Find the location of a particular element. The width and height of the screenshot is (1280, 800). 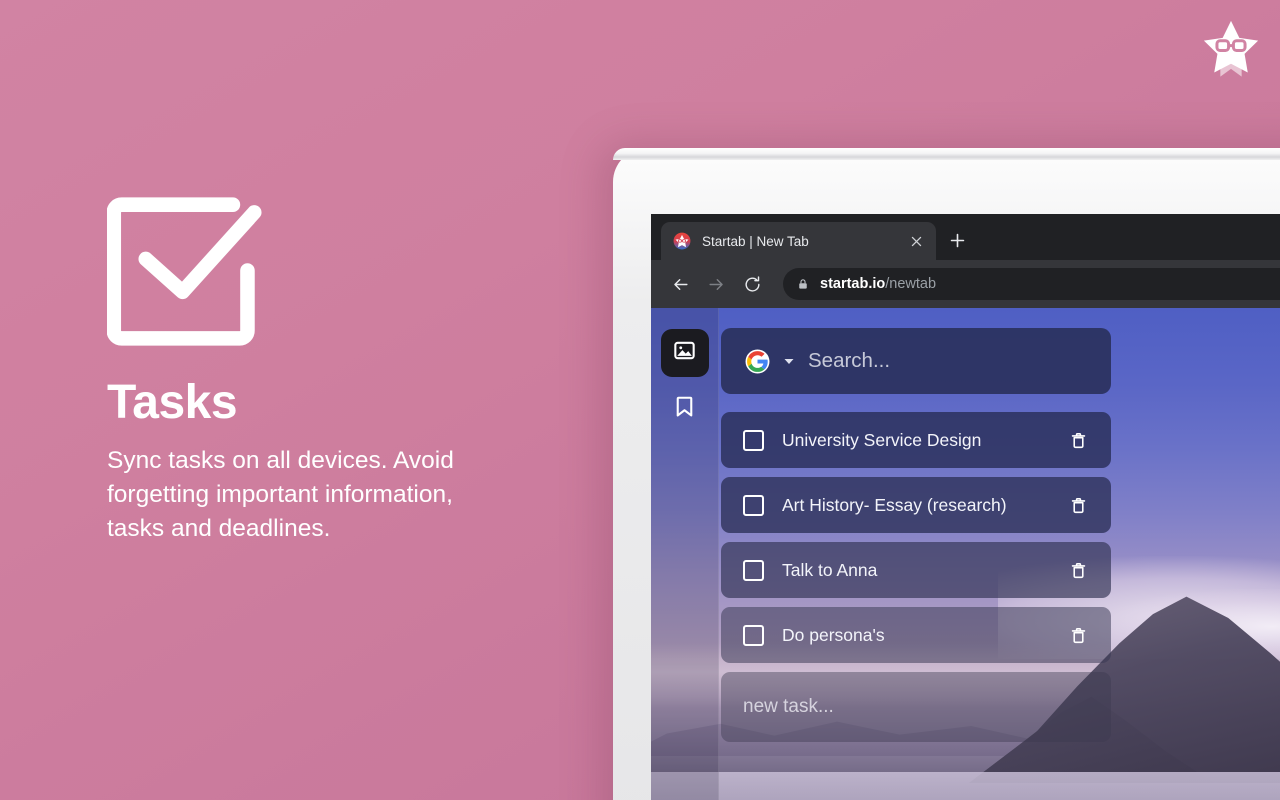

arrow-right-icon is located at coordinates (716, 284).